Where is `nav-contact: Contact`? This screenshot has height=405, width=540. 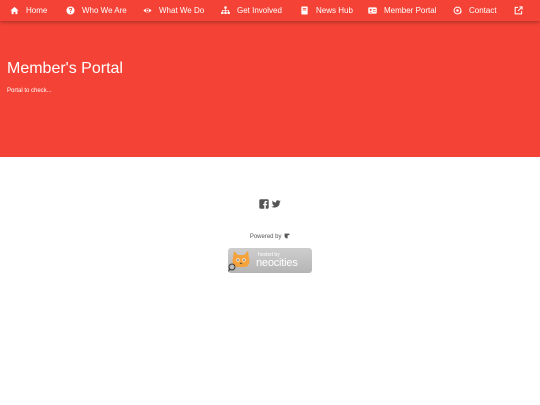
nav-contact: Contact is located at coordinates (475, 10).